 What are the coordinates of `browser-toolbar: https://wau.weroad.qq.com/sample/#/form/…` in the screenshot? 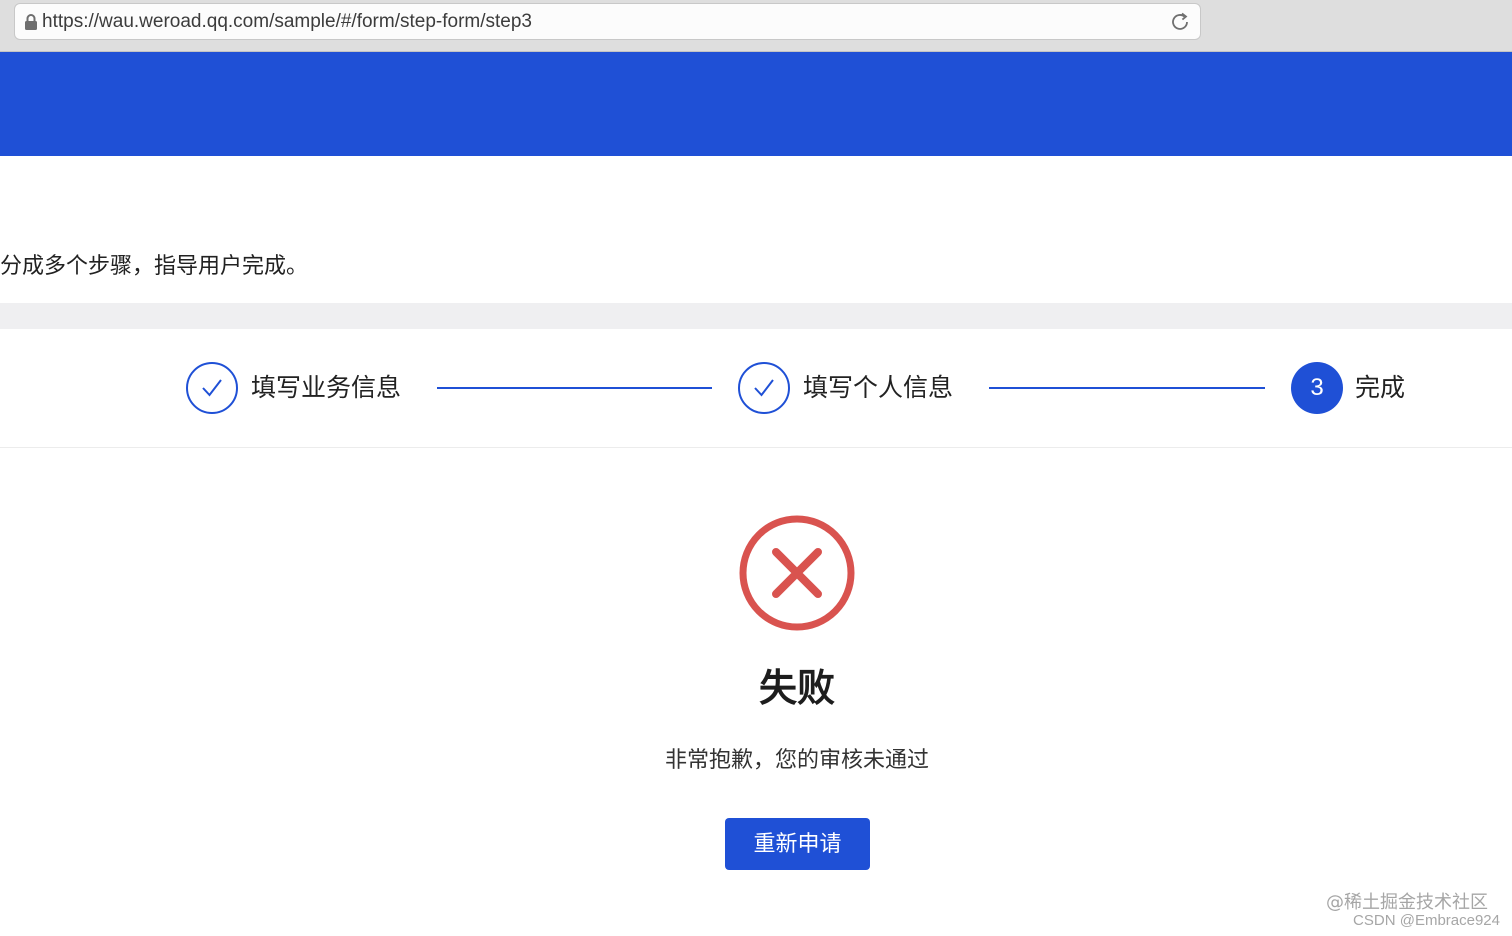 It's located at (756, 26).